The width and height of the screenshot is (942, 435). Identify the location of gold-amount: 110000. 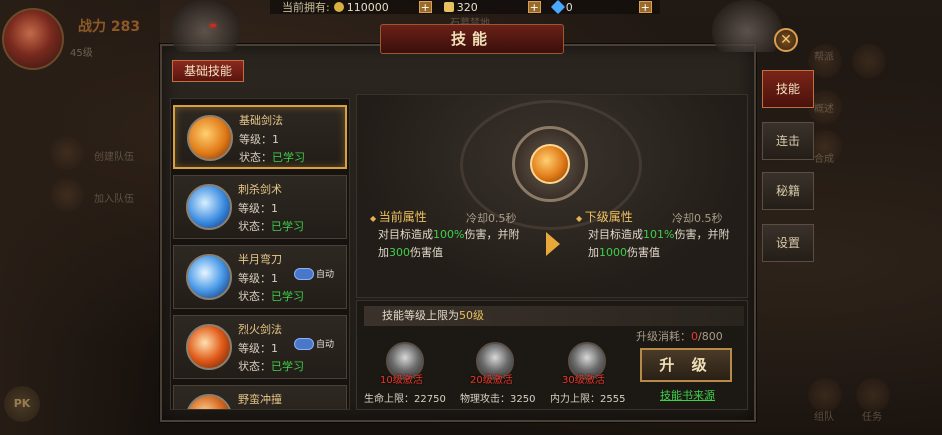
(361, 7).